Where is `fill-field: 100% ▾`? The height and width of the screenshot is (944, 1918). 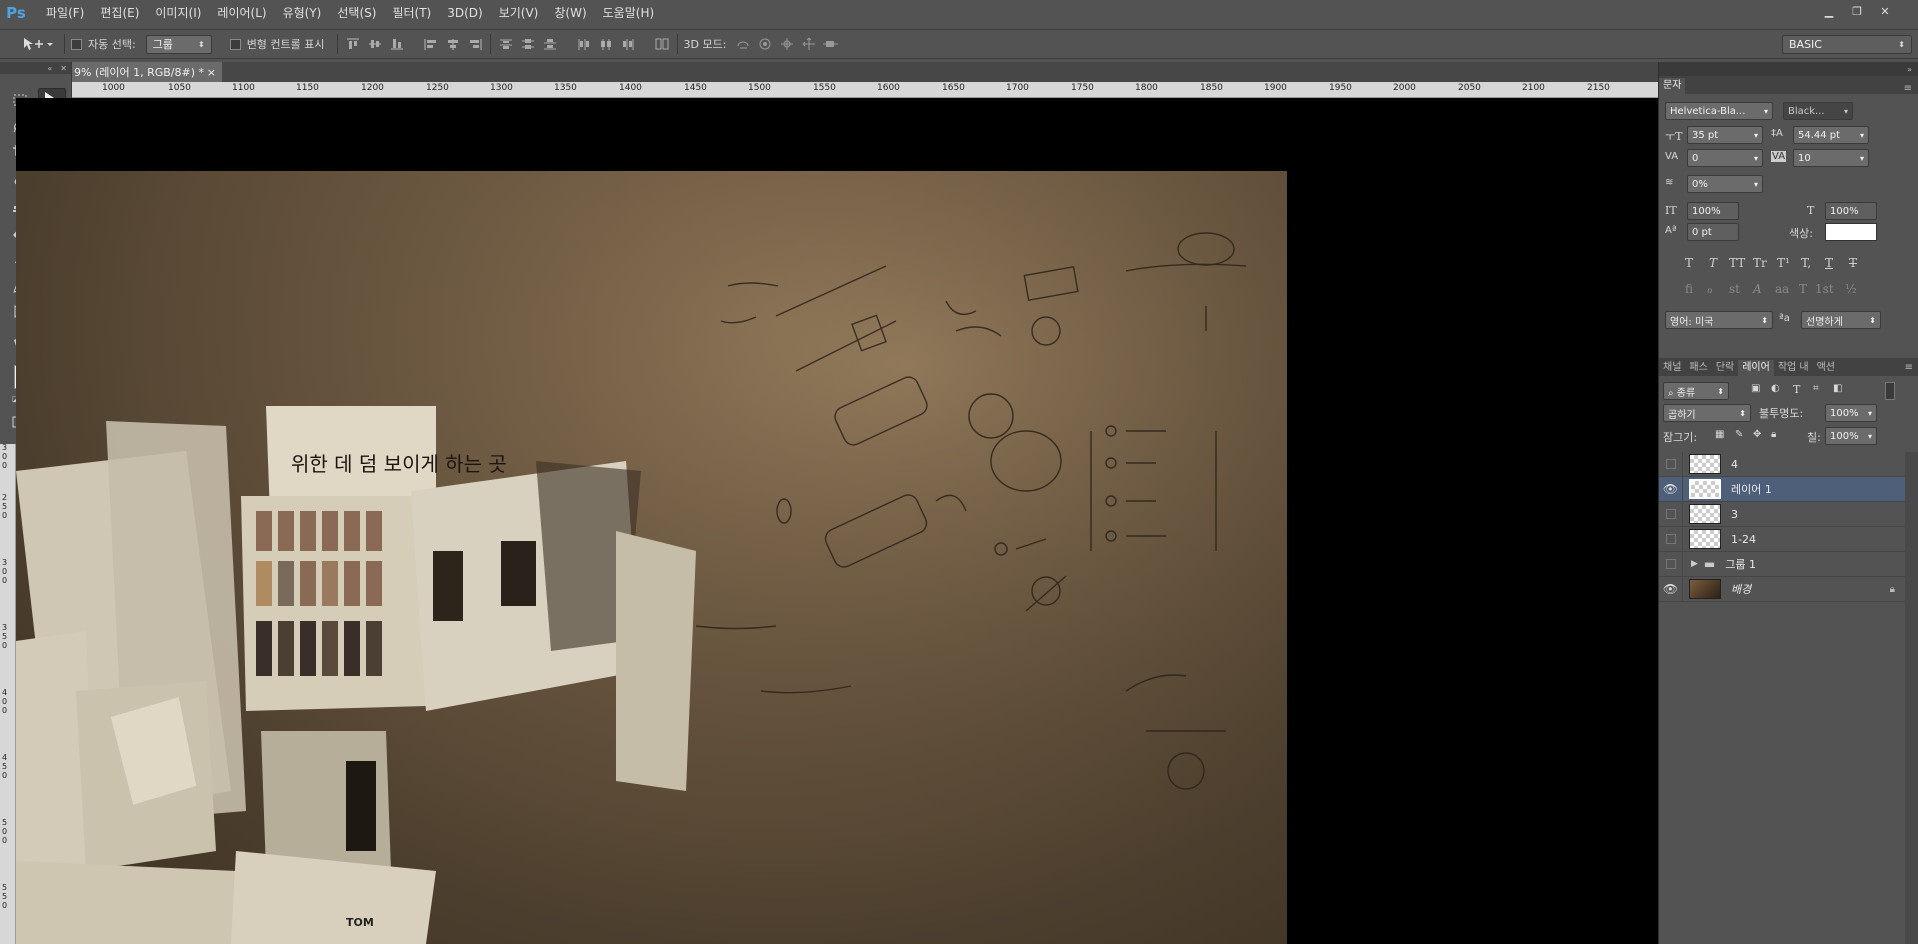 fill-field: 100% ▾ is located at coordinates (1851, 436).